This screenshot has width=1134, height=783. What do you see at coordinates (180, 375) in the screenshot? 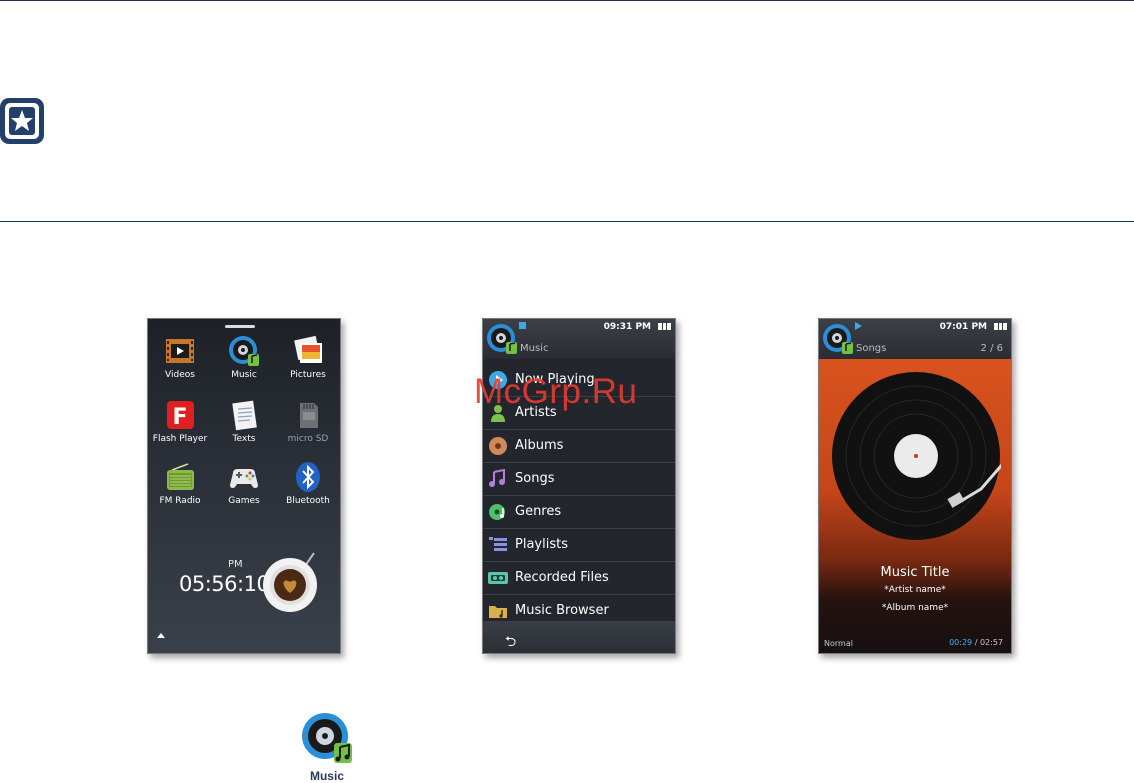
I see `app-label: Videos` at bounding box center [180, 375].